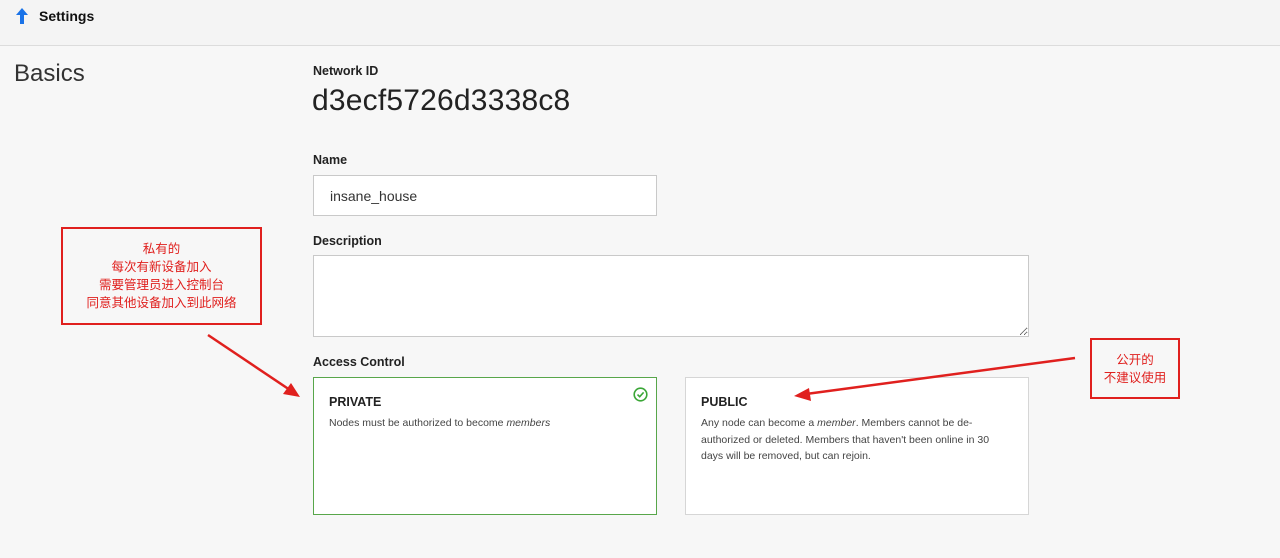 The image size is (1280, 558). What do you see at coordinates (346, 71) in the screenshot?
I see `network-id-label: Network ID` at bounding box center [346, 71].